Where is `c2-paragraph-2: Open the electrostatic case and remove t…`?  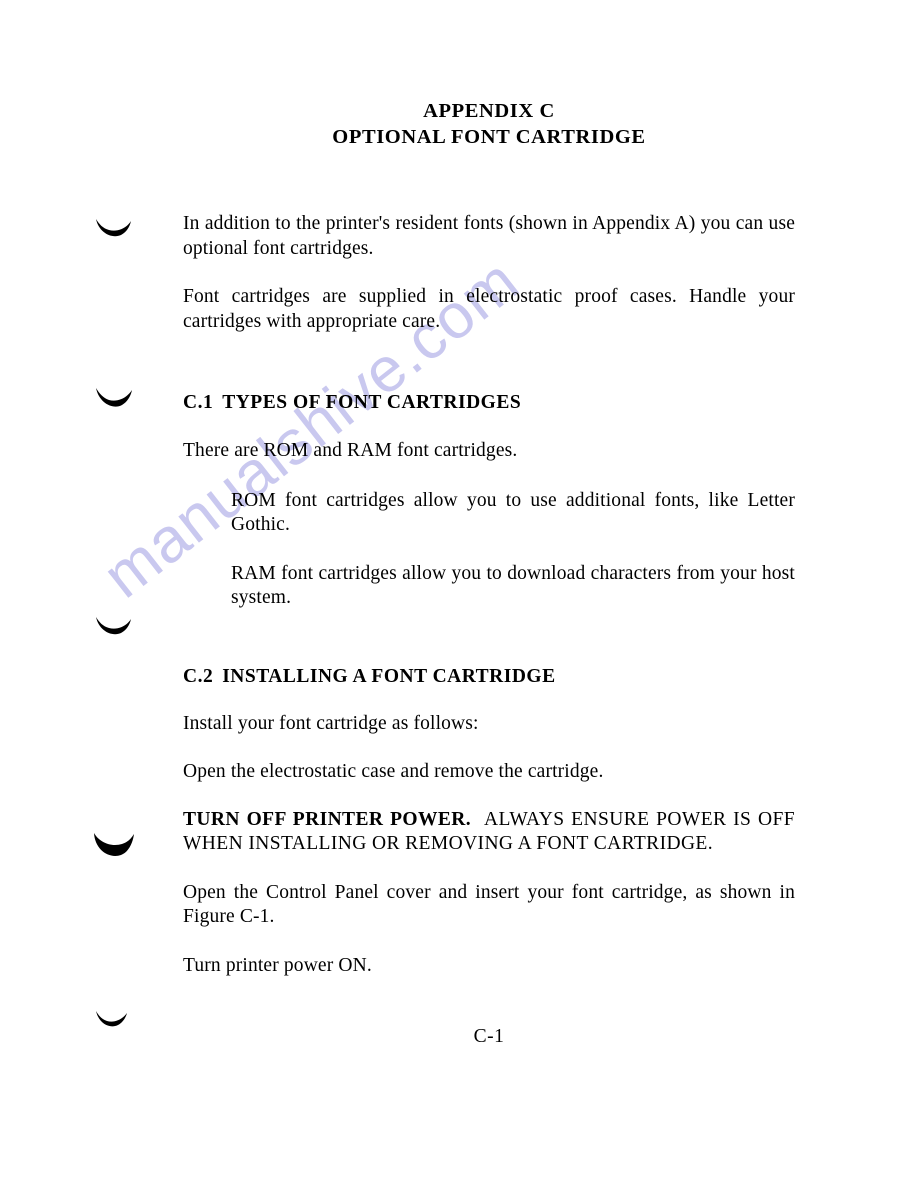 c2-paragraph-2: Open the electrostatic case and remove t… is located at coordinates (393, 771).